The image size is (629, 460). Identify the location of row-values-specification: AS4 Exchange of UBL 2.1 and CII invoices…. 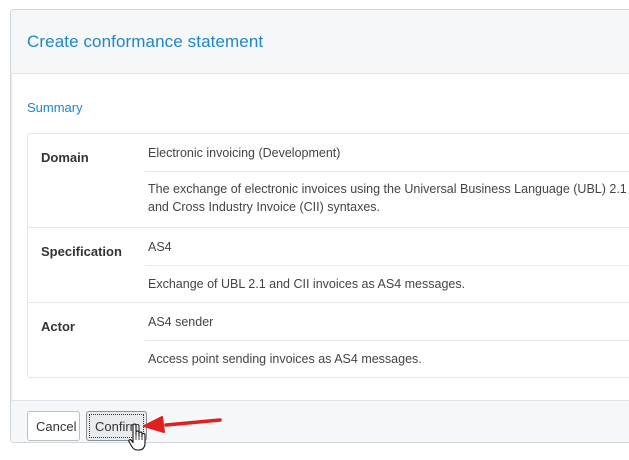
(387, 265).